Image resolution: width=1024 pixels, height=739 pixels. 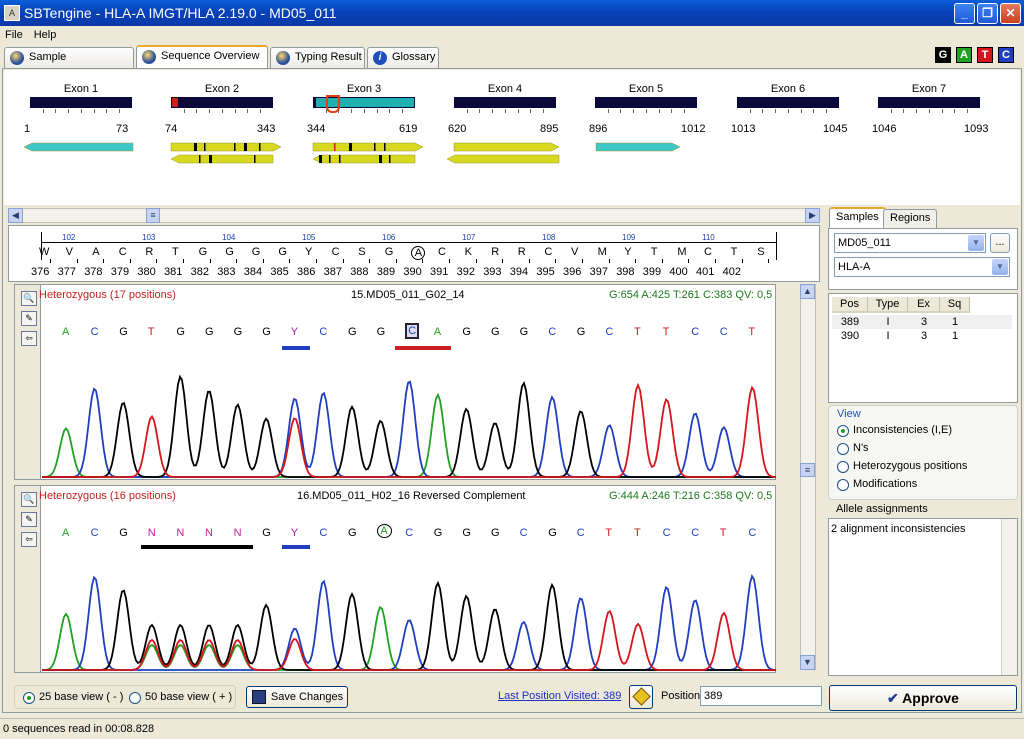 What do you see at coordinates (922, 267) in the screenshot?
I see `locus-select: HLA-A ▼` at bounding box center [922, 267].